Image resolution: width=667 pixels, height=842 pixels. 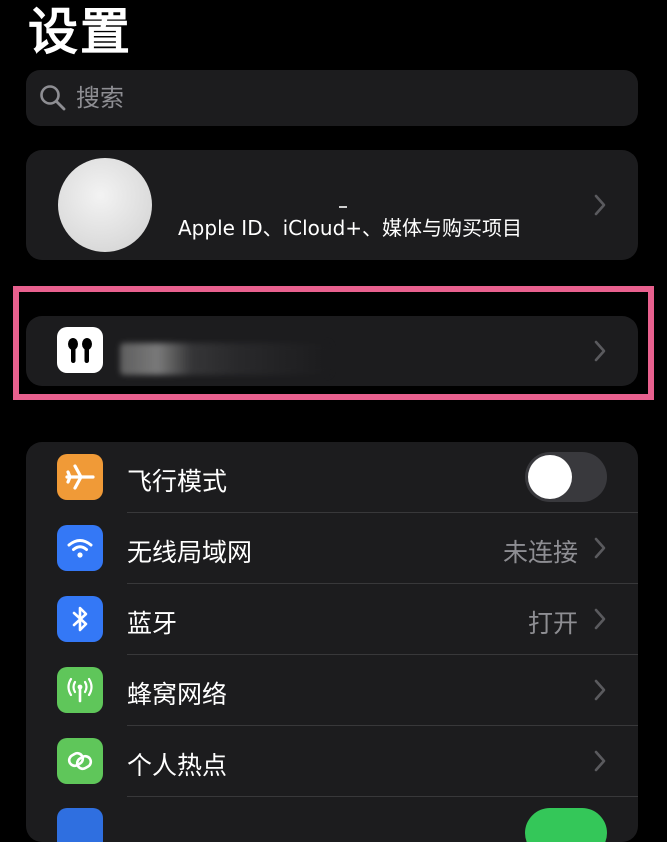 I want to click on apple-id-card: Apple ID、iCloud+、媒体与购买项目, so click(x=332, y=205).